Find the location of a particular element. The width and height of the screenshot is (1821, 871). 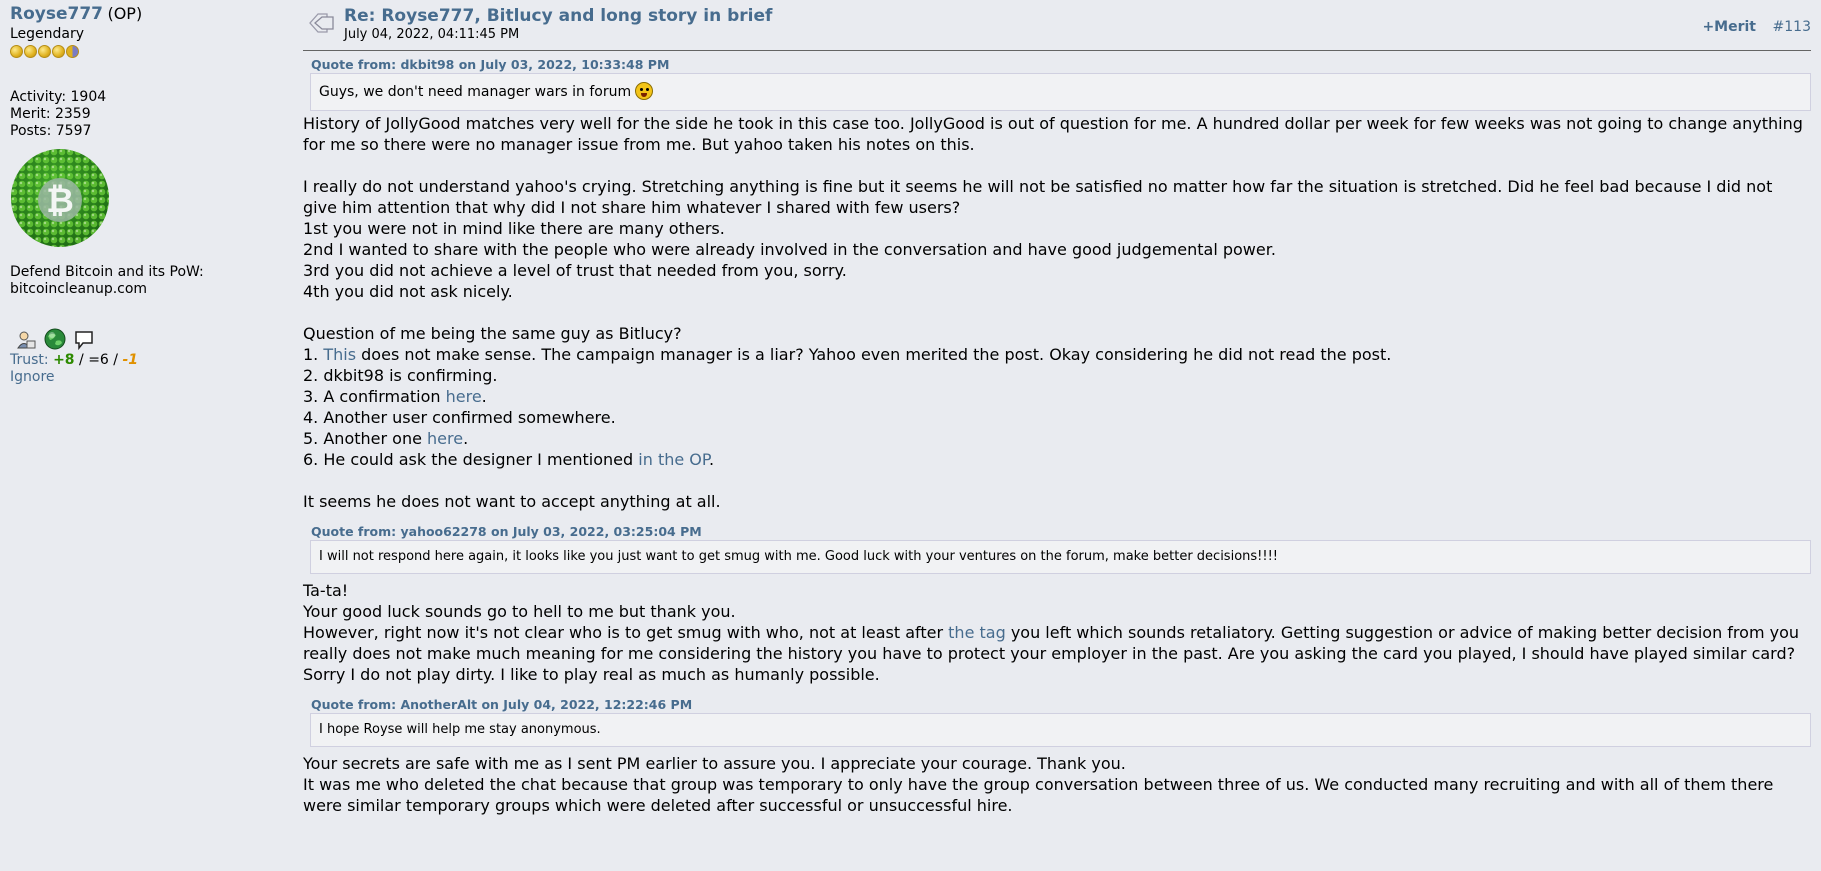

list-item: 2. dkbit98 is confirming. is located at coordinates (400, 375).